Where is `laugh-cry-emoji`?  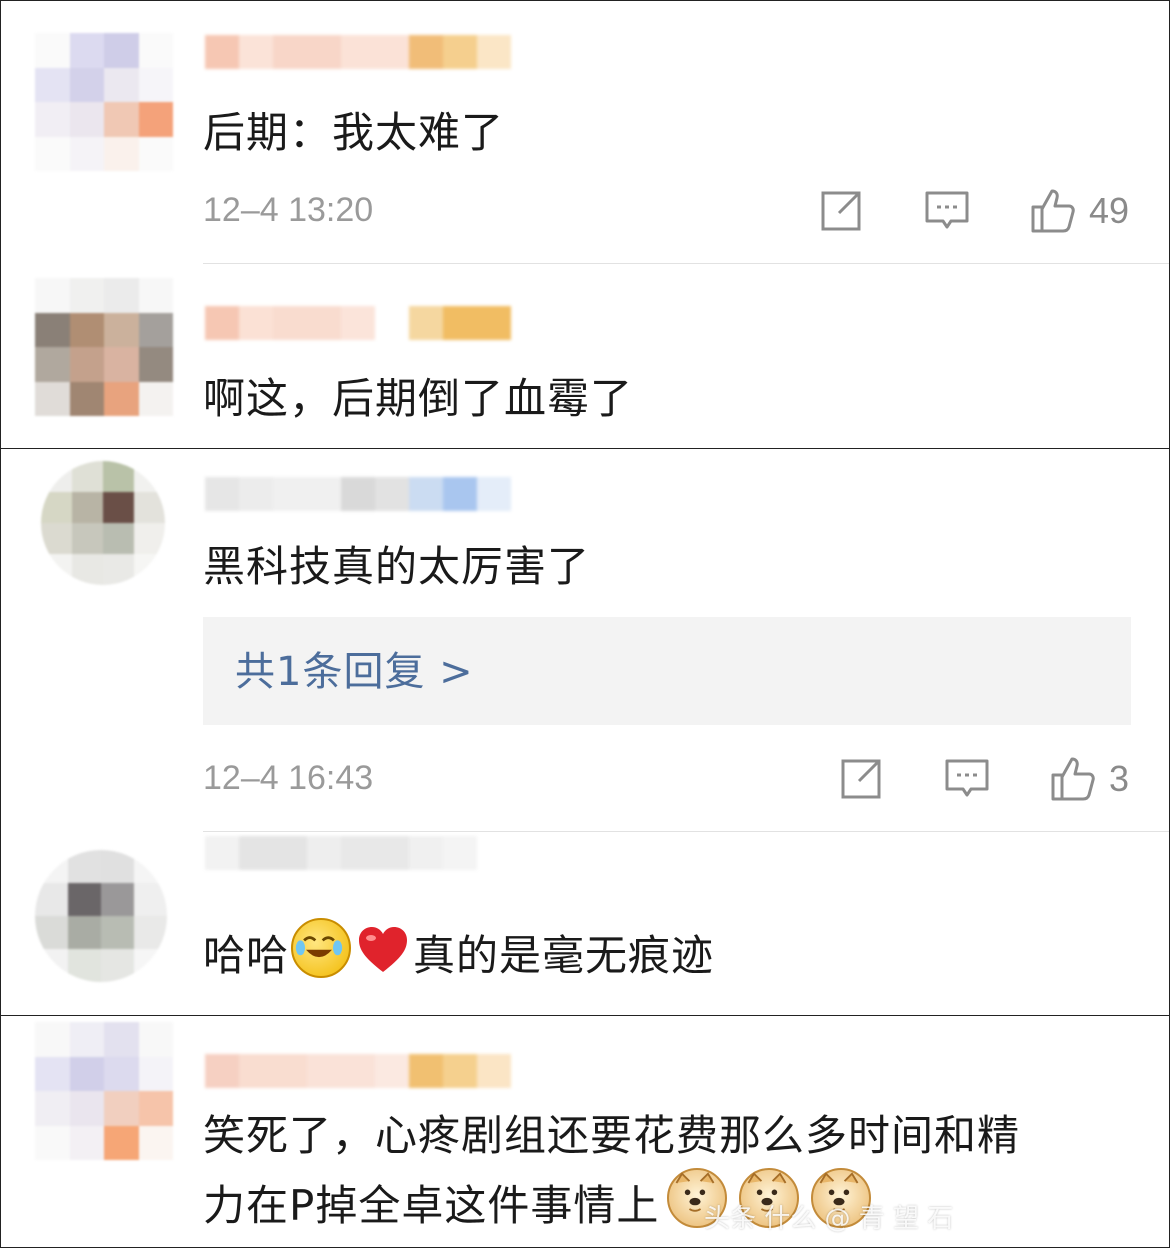
laugh-cry-emoji is located at coordinates (321, 948).